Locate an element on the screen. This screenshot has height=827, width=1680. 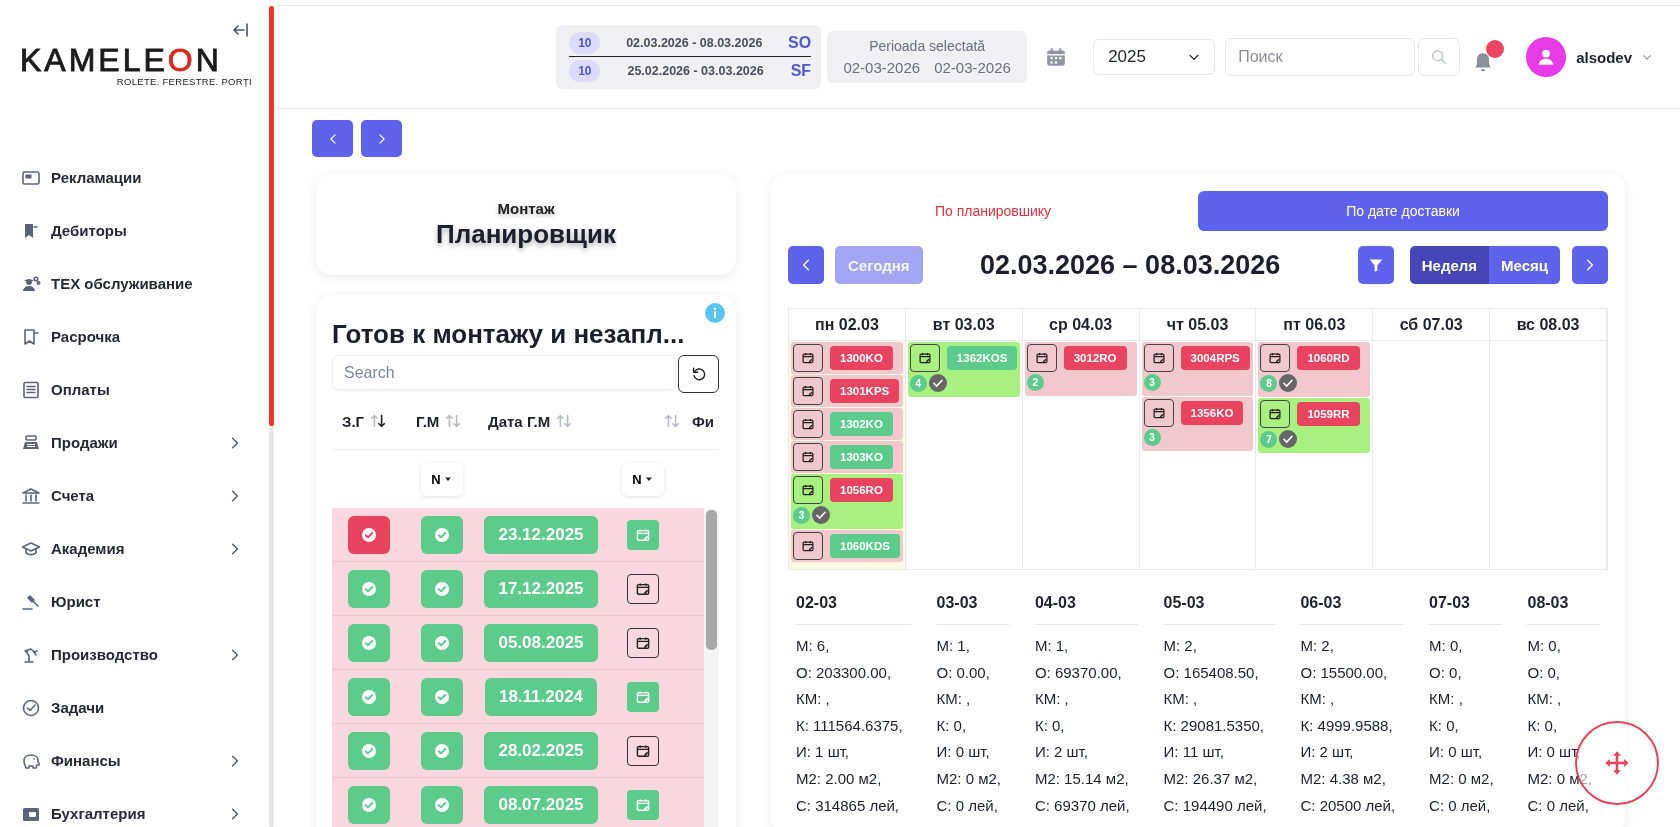
event-card: 1060RD 8 is located at coordinates (1314, 369).